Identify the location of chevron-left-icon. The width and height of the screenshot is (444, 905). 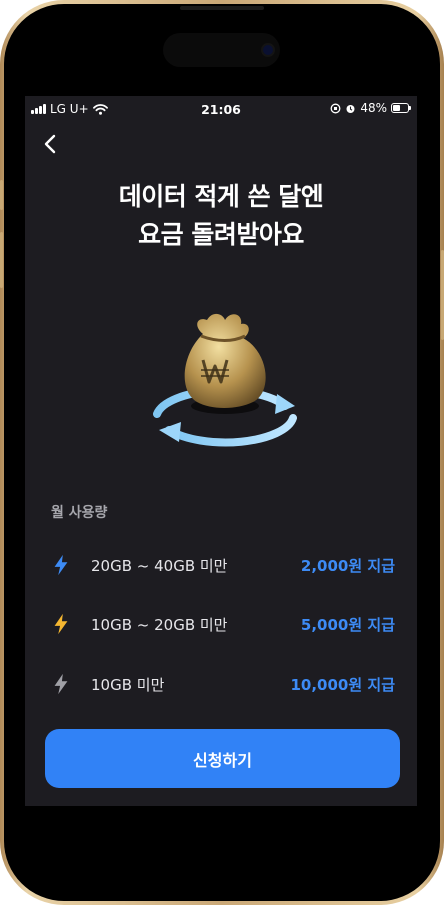
(50, 144).